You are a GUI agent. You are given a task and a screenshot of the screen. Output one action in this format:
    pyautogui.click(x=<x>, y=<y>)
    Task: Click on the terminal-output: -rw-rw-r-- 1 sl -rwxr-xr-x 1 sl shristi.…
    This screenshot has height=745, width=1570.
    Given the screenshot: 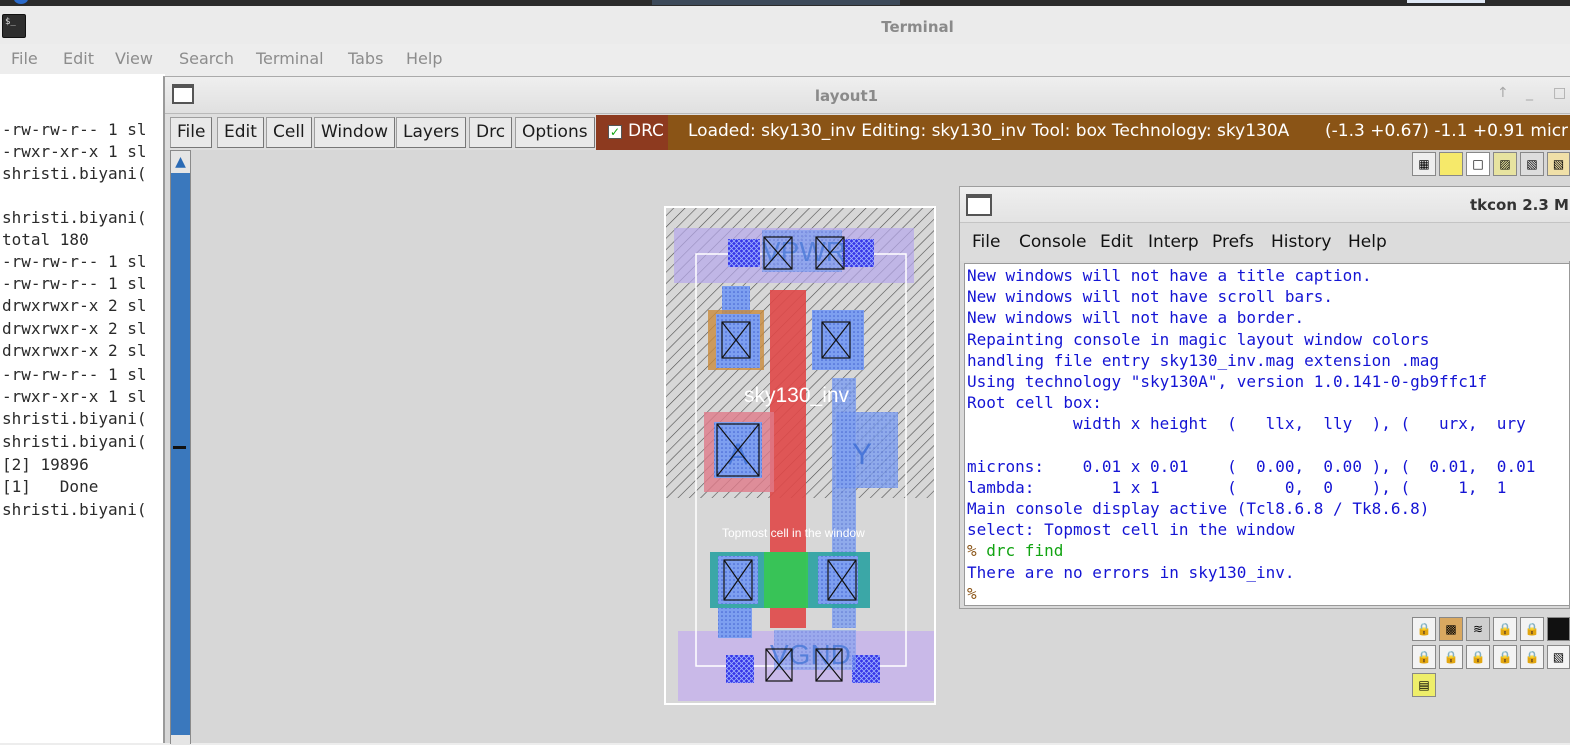 What is the action you would take?
    pyautogui.click(x=82, y=408)
    